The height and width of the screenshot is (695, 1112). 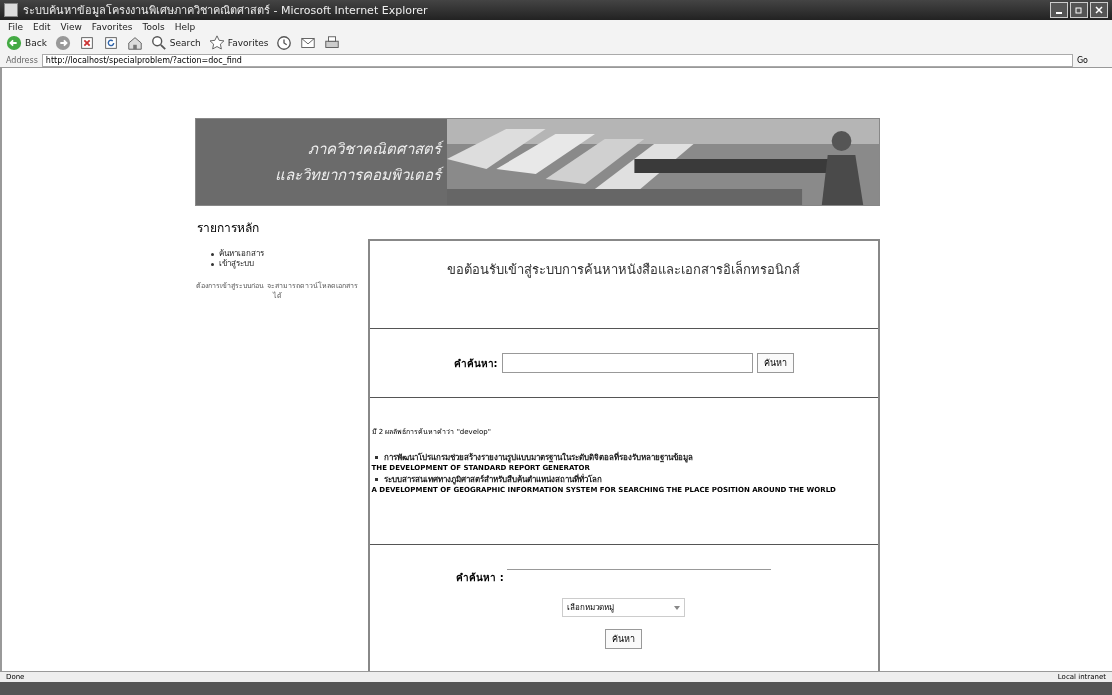 What do you see at coordinates (1059, 10) in the screenshot?
I see `minimize-button` at bounding box center [1059, 10].